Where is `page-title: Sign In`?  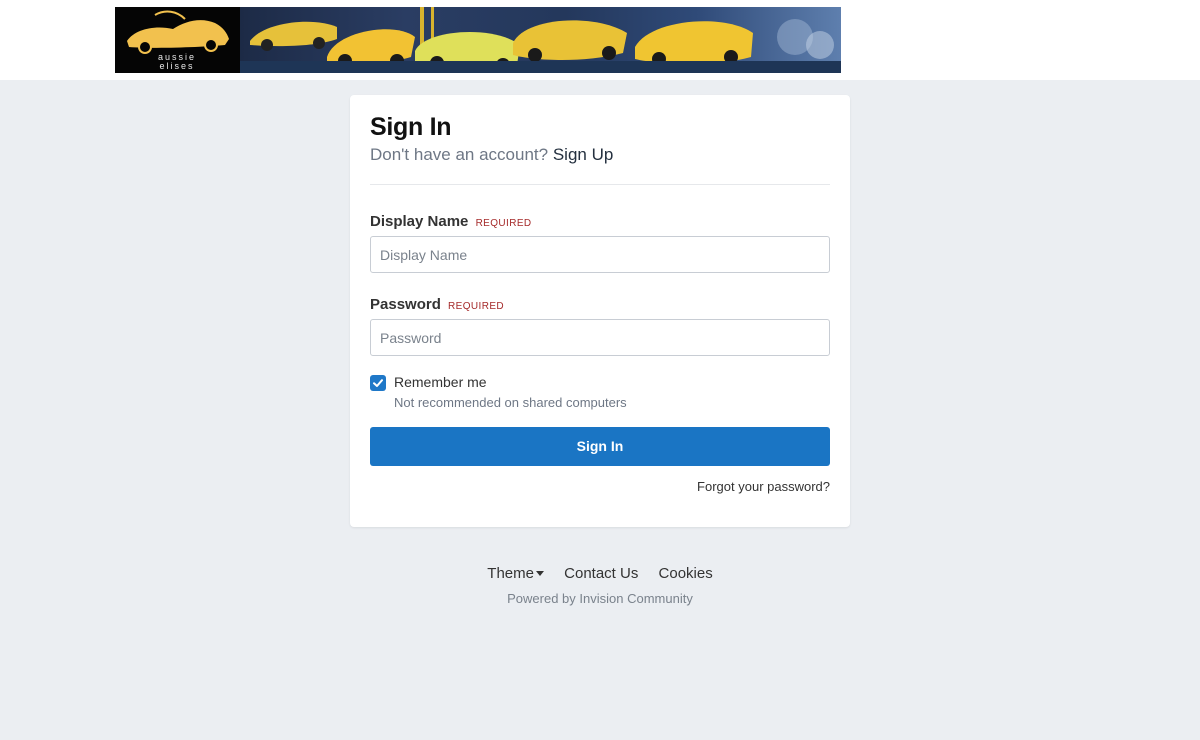 page-title: Sign In is located at coordinates (411, 127).